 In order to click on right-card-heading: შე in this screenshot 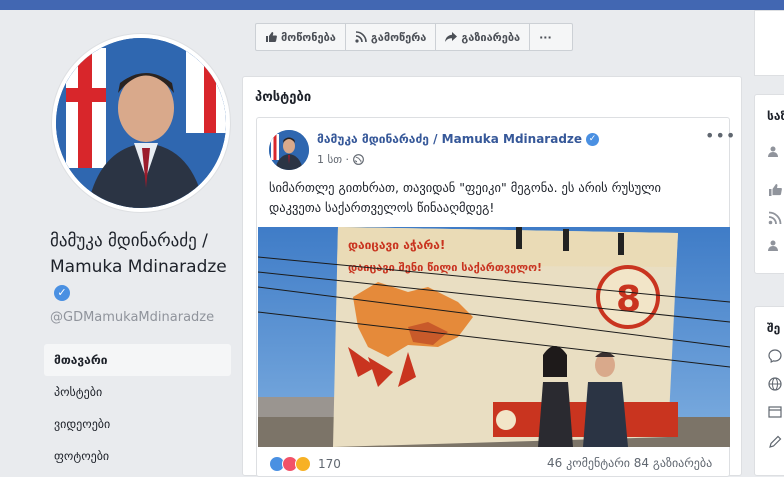, I will do `click(774, 328)`.